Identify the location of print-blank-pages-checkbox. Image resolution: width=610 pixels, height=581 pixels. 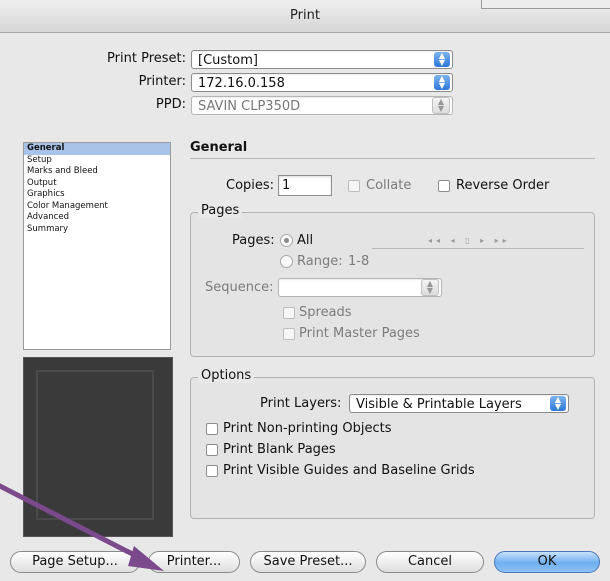
(212, 450).